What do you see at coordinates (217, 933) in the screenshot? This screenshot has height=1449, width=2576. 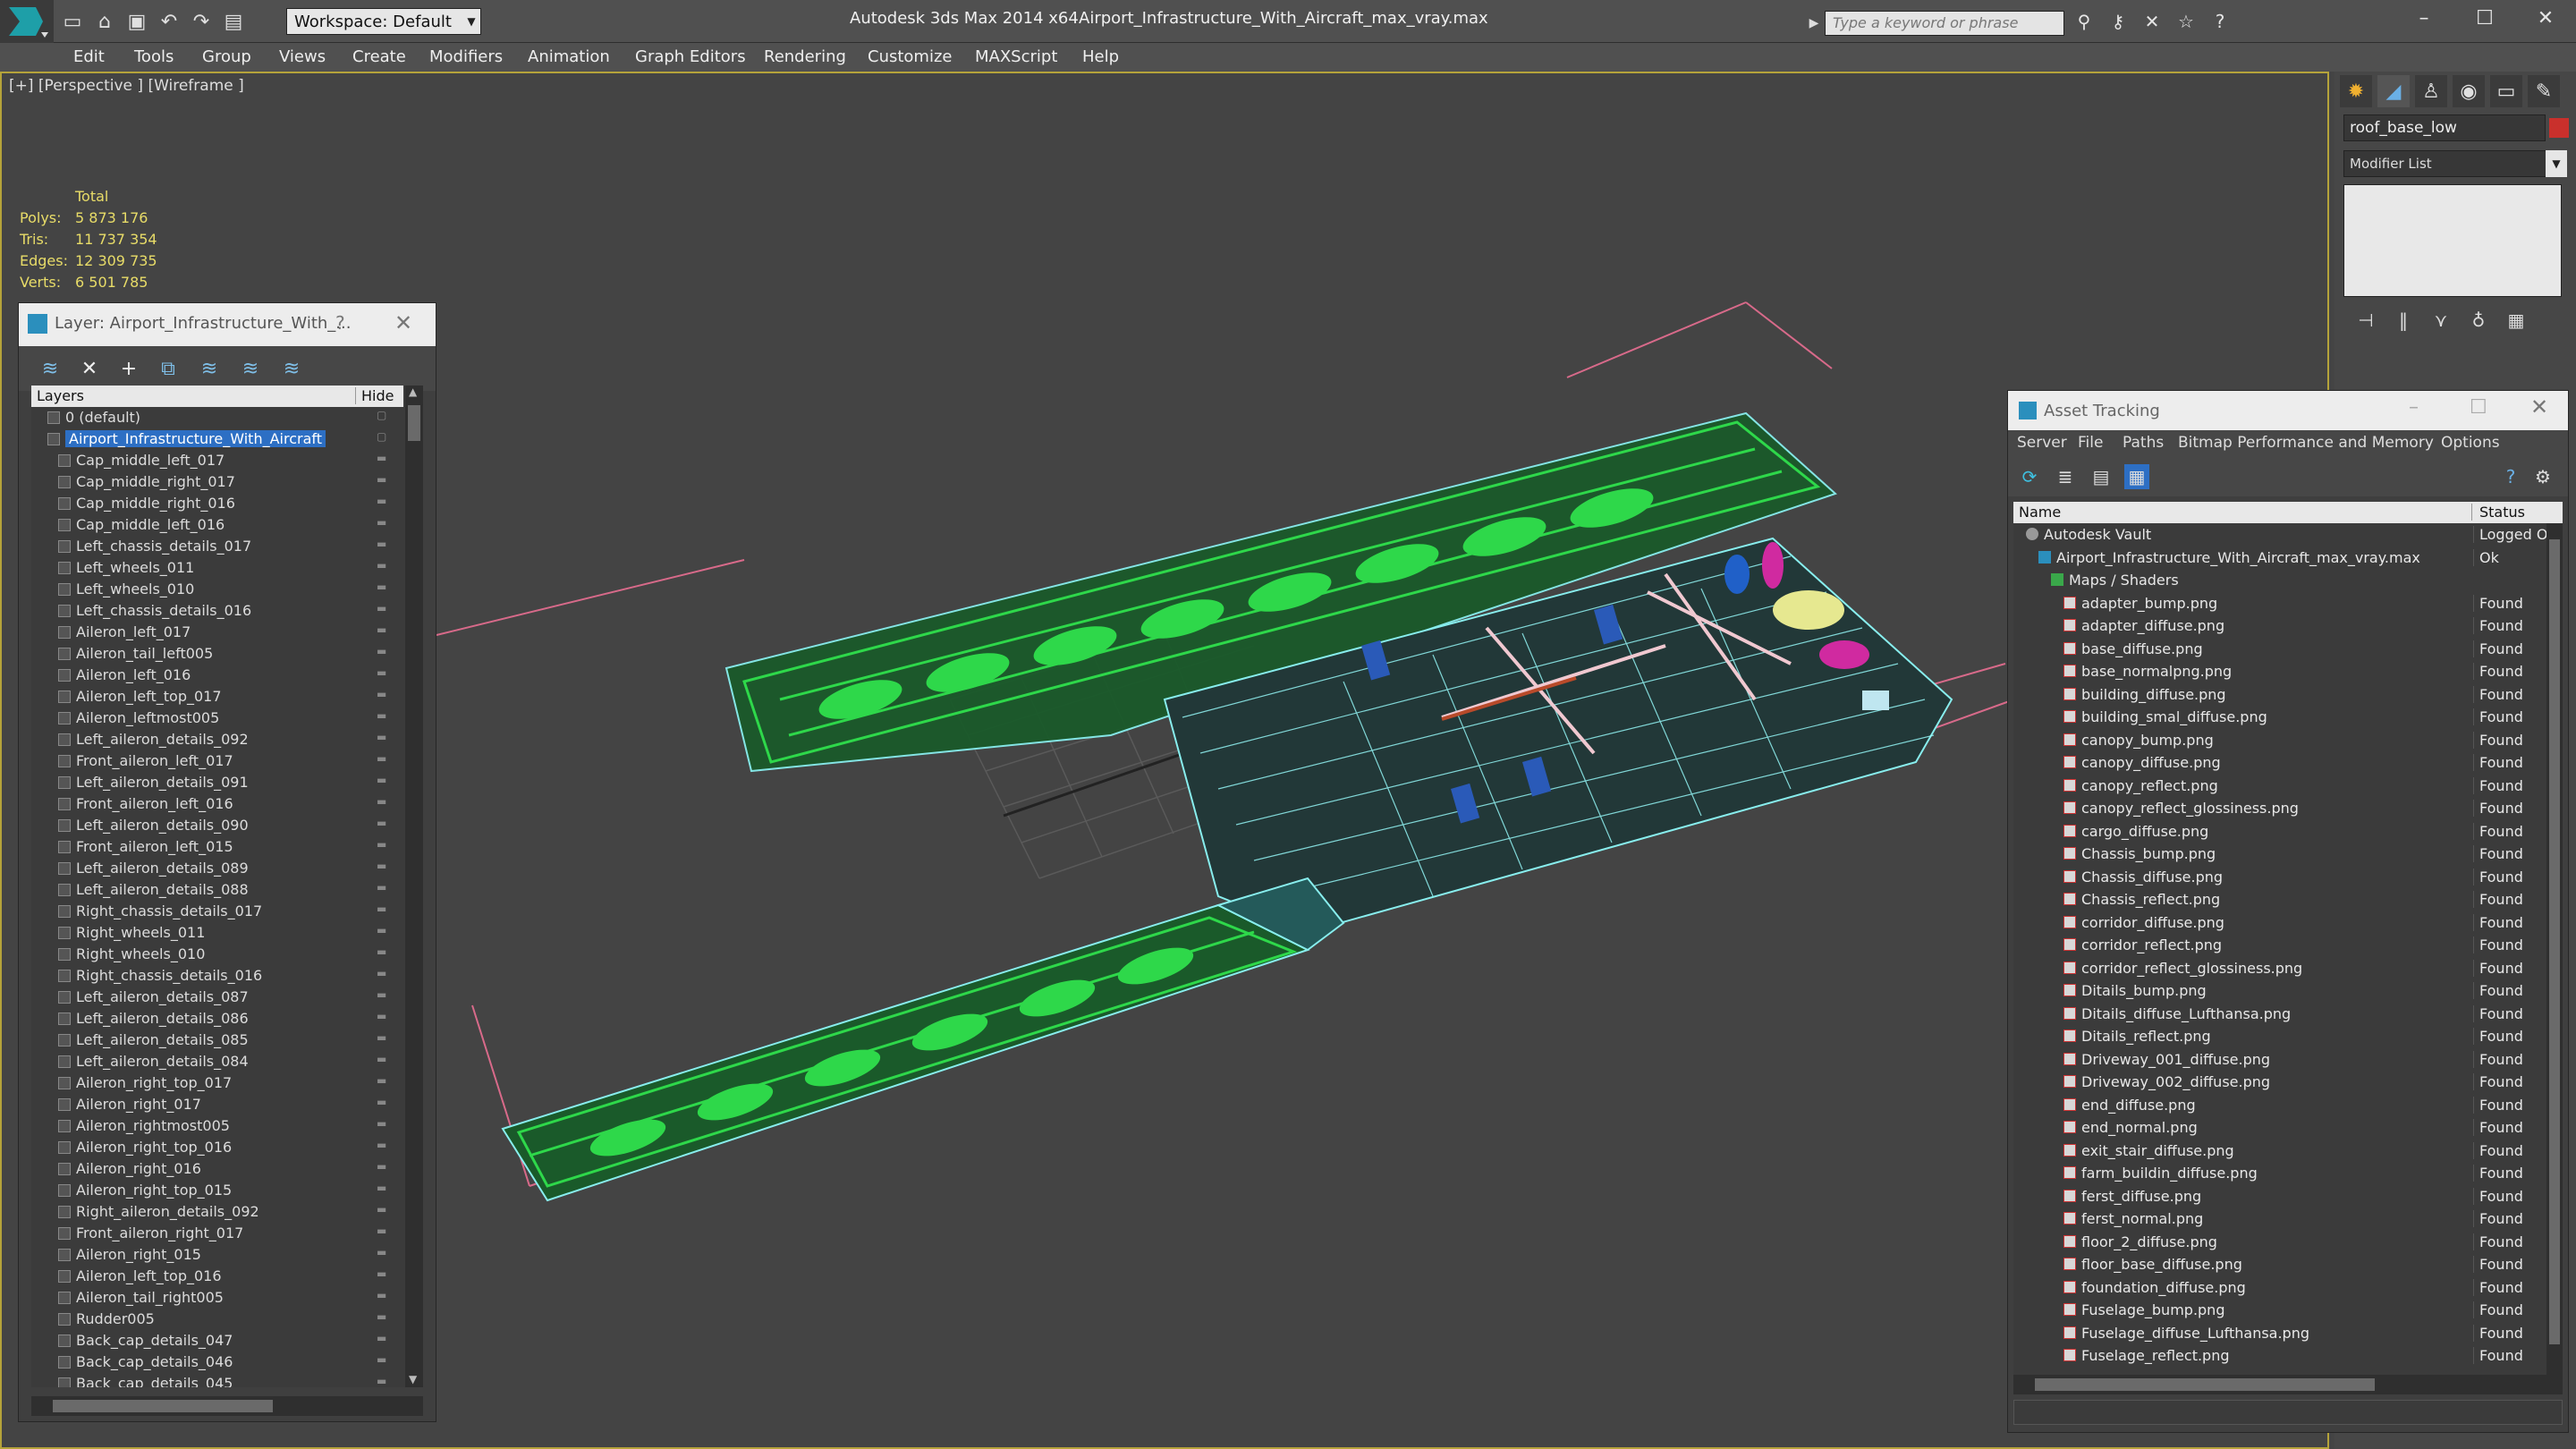 I see `layer-row: Right_wheels_011 ▬` at bounding box center [217, 933].